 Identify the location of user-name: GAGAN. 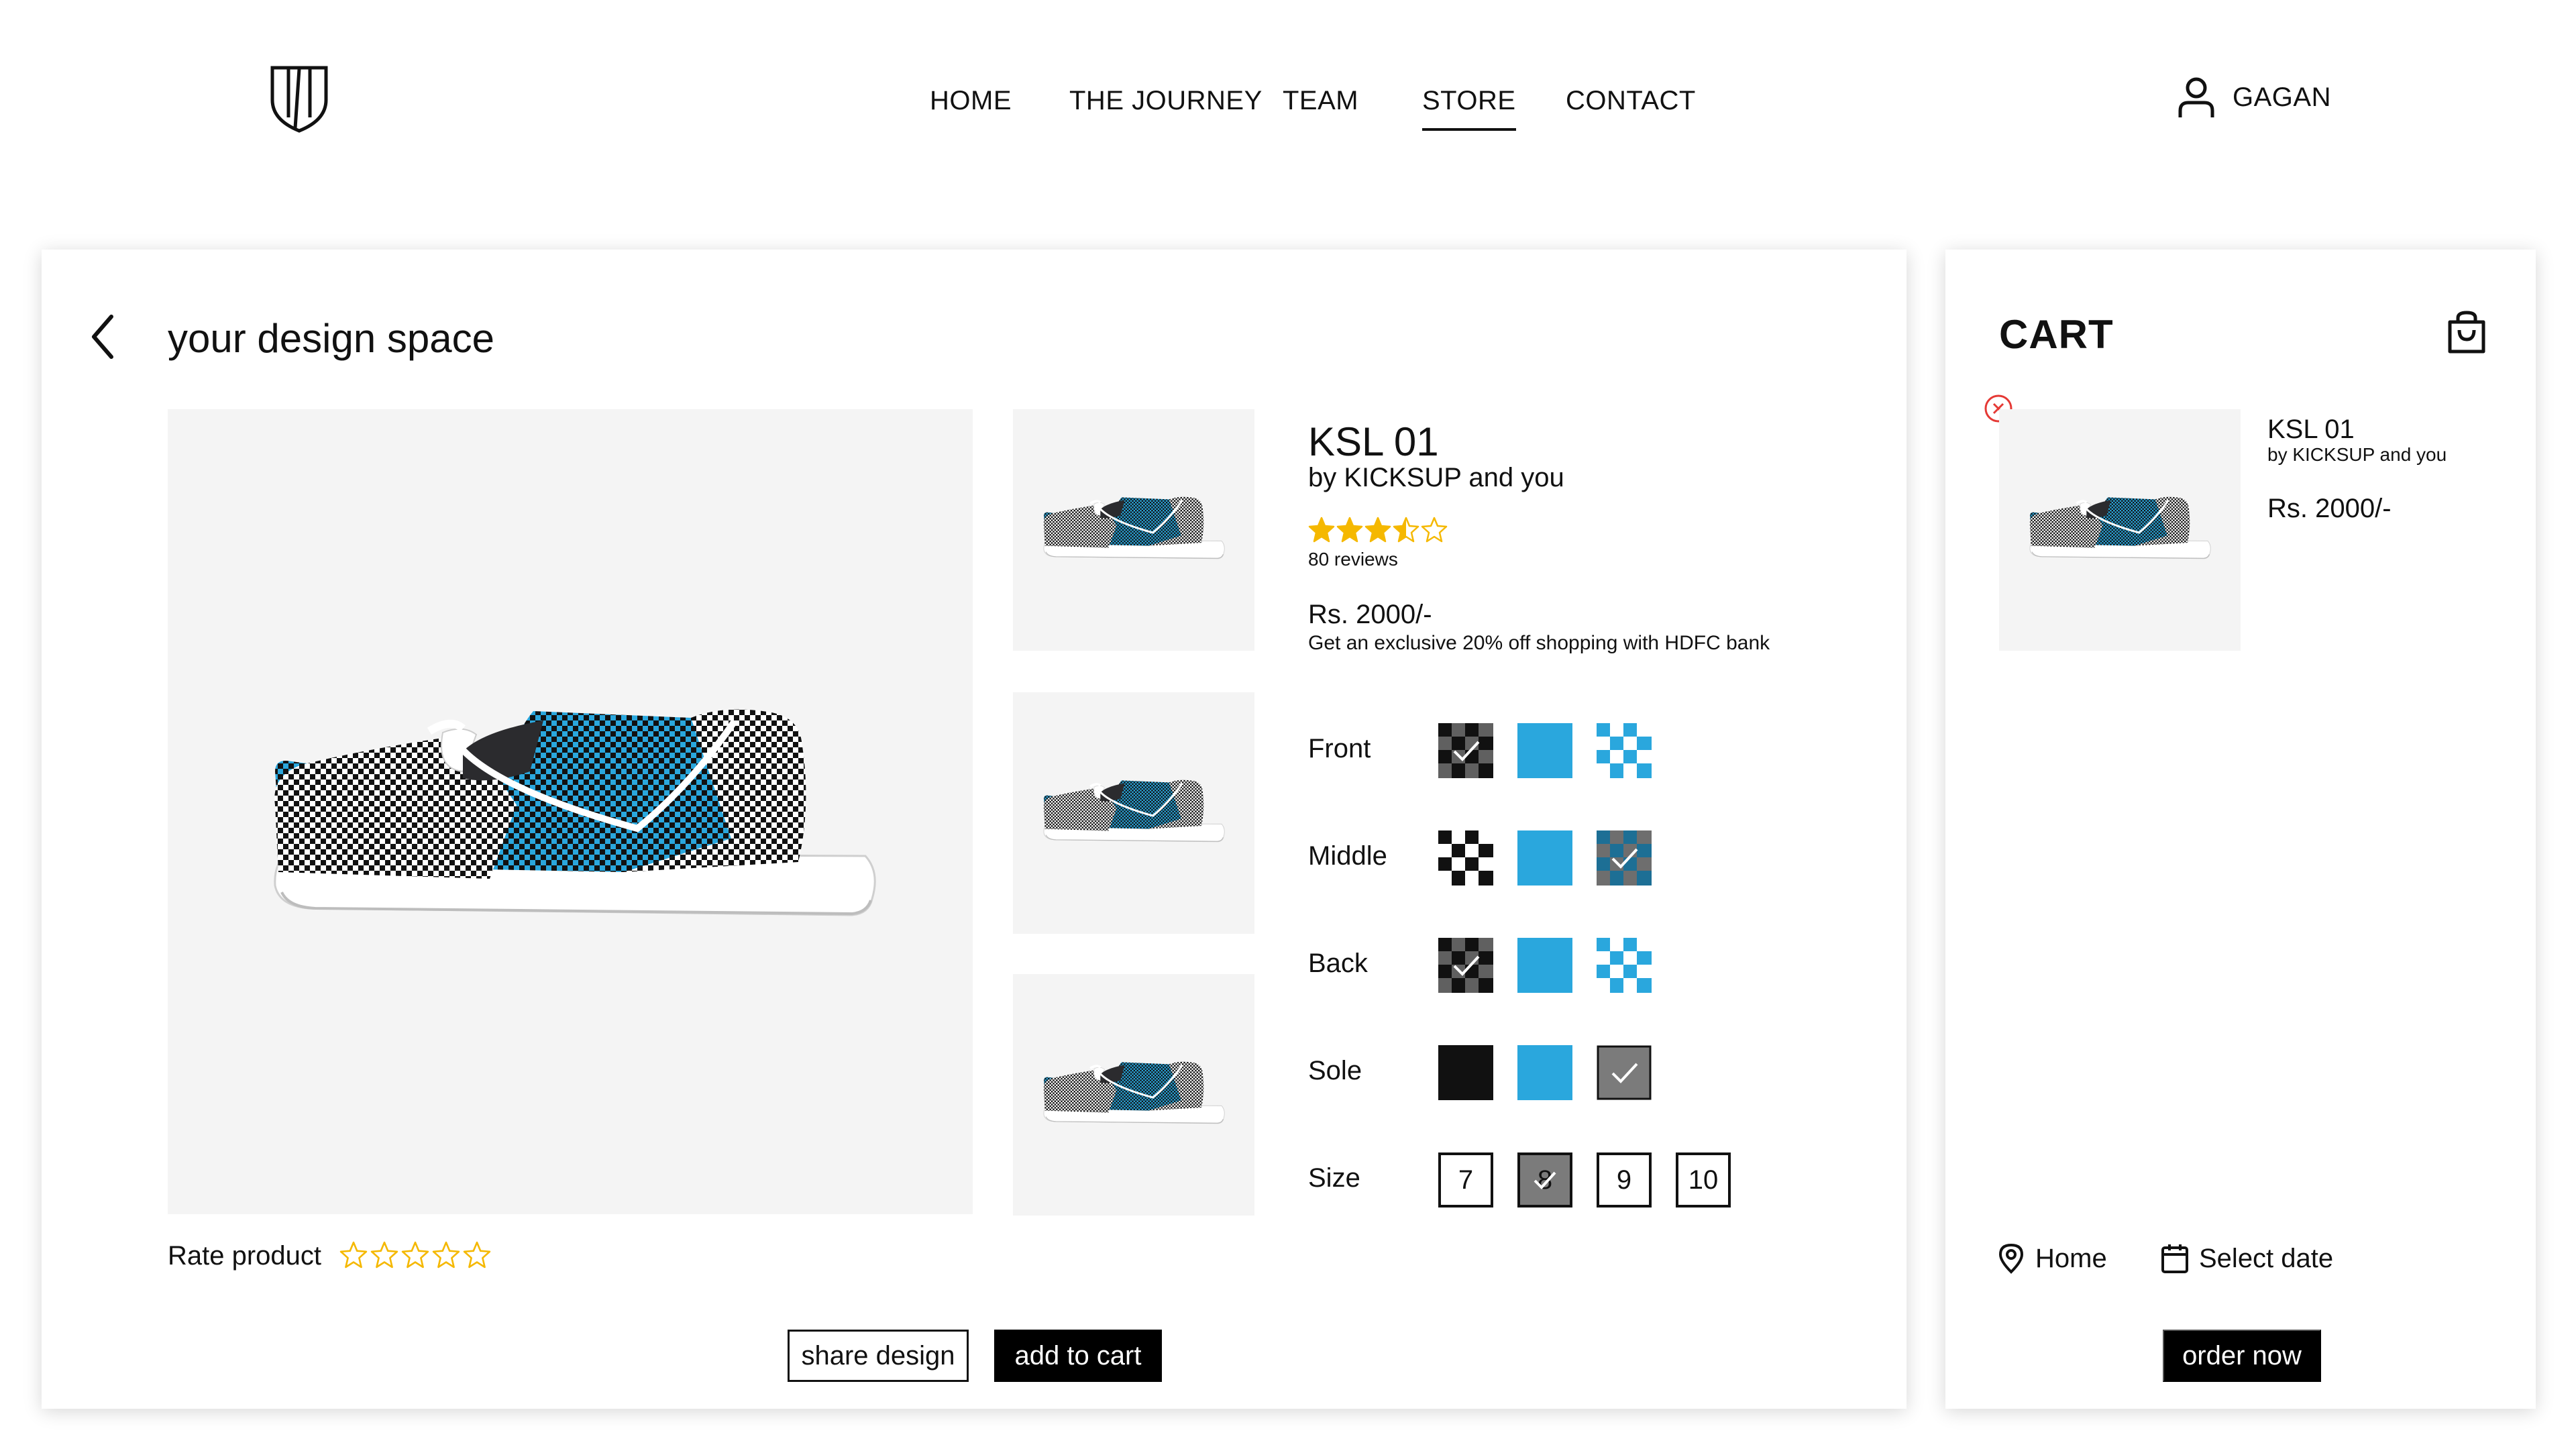
(2282, 97).